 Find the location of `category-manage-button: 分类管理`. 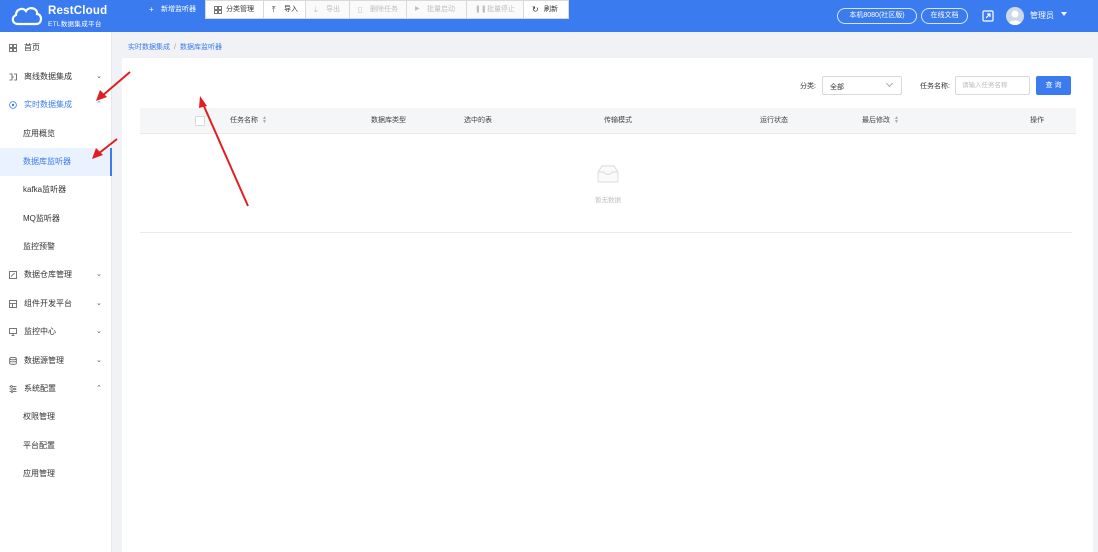

category-manage-button: 分类管理 is located at coordinates (234, 9).